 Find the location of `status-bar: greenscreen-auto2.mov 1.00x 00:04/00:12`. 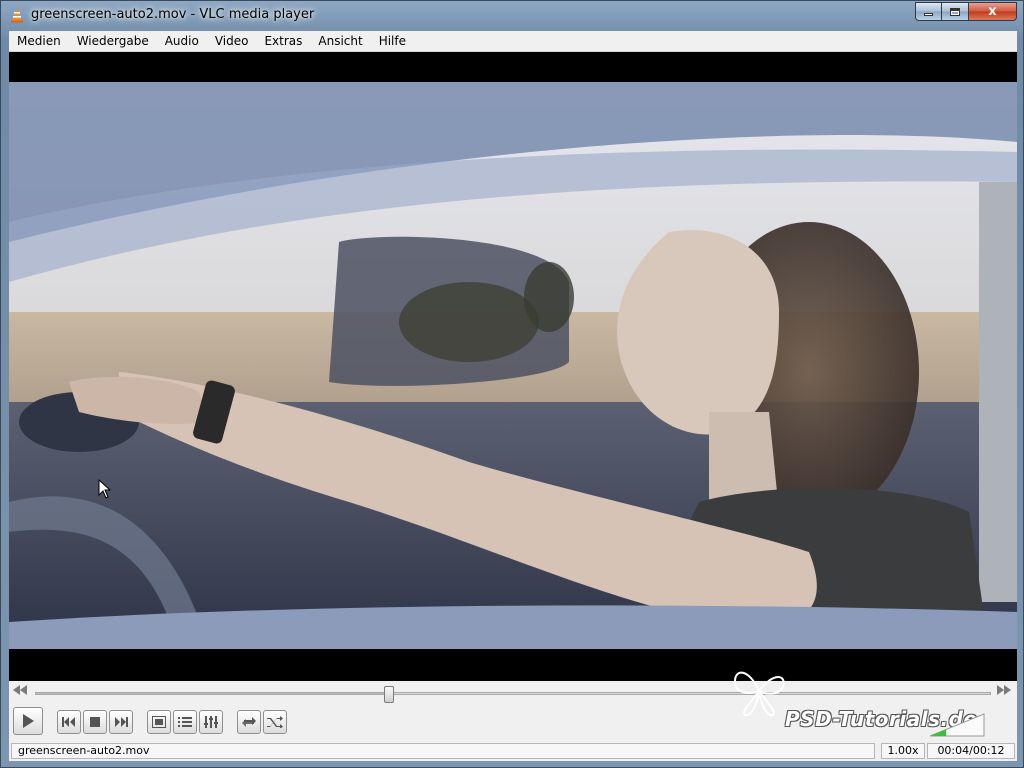

status-bar: greenscreen-auto2.mov 1.00x 00:04/00:12 is located at coordinates (513, 751).